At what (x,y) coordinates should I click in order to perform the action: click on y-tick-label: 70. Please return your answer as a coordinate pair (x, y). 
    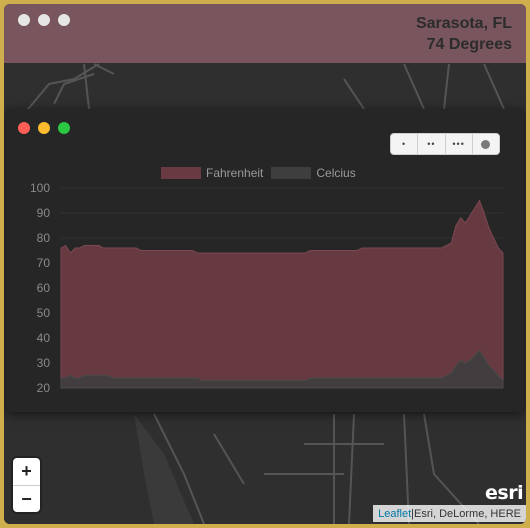
    Looking at the image, I should click on (44, 263).